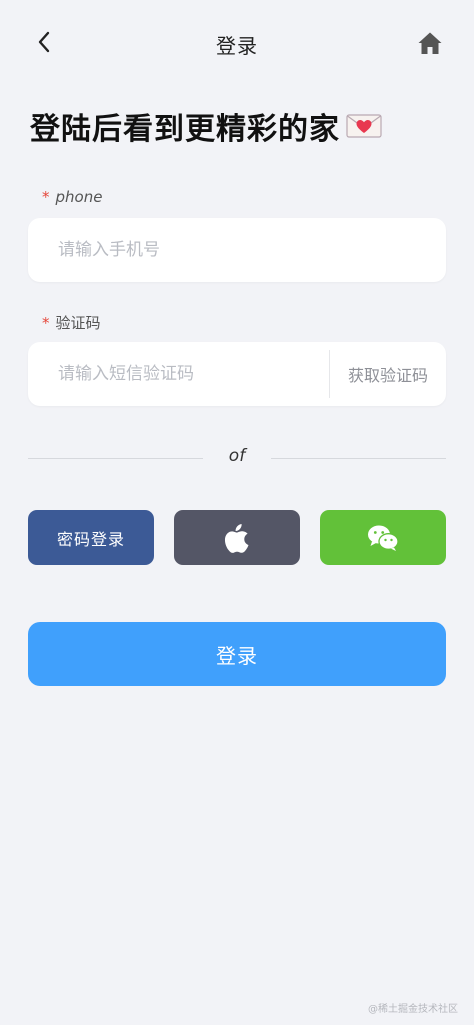 The height and width of the screenshot is (1025, 474). Describe the element at coordinates (178, 374) in the screenshot. I see `code-input` at that location.